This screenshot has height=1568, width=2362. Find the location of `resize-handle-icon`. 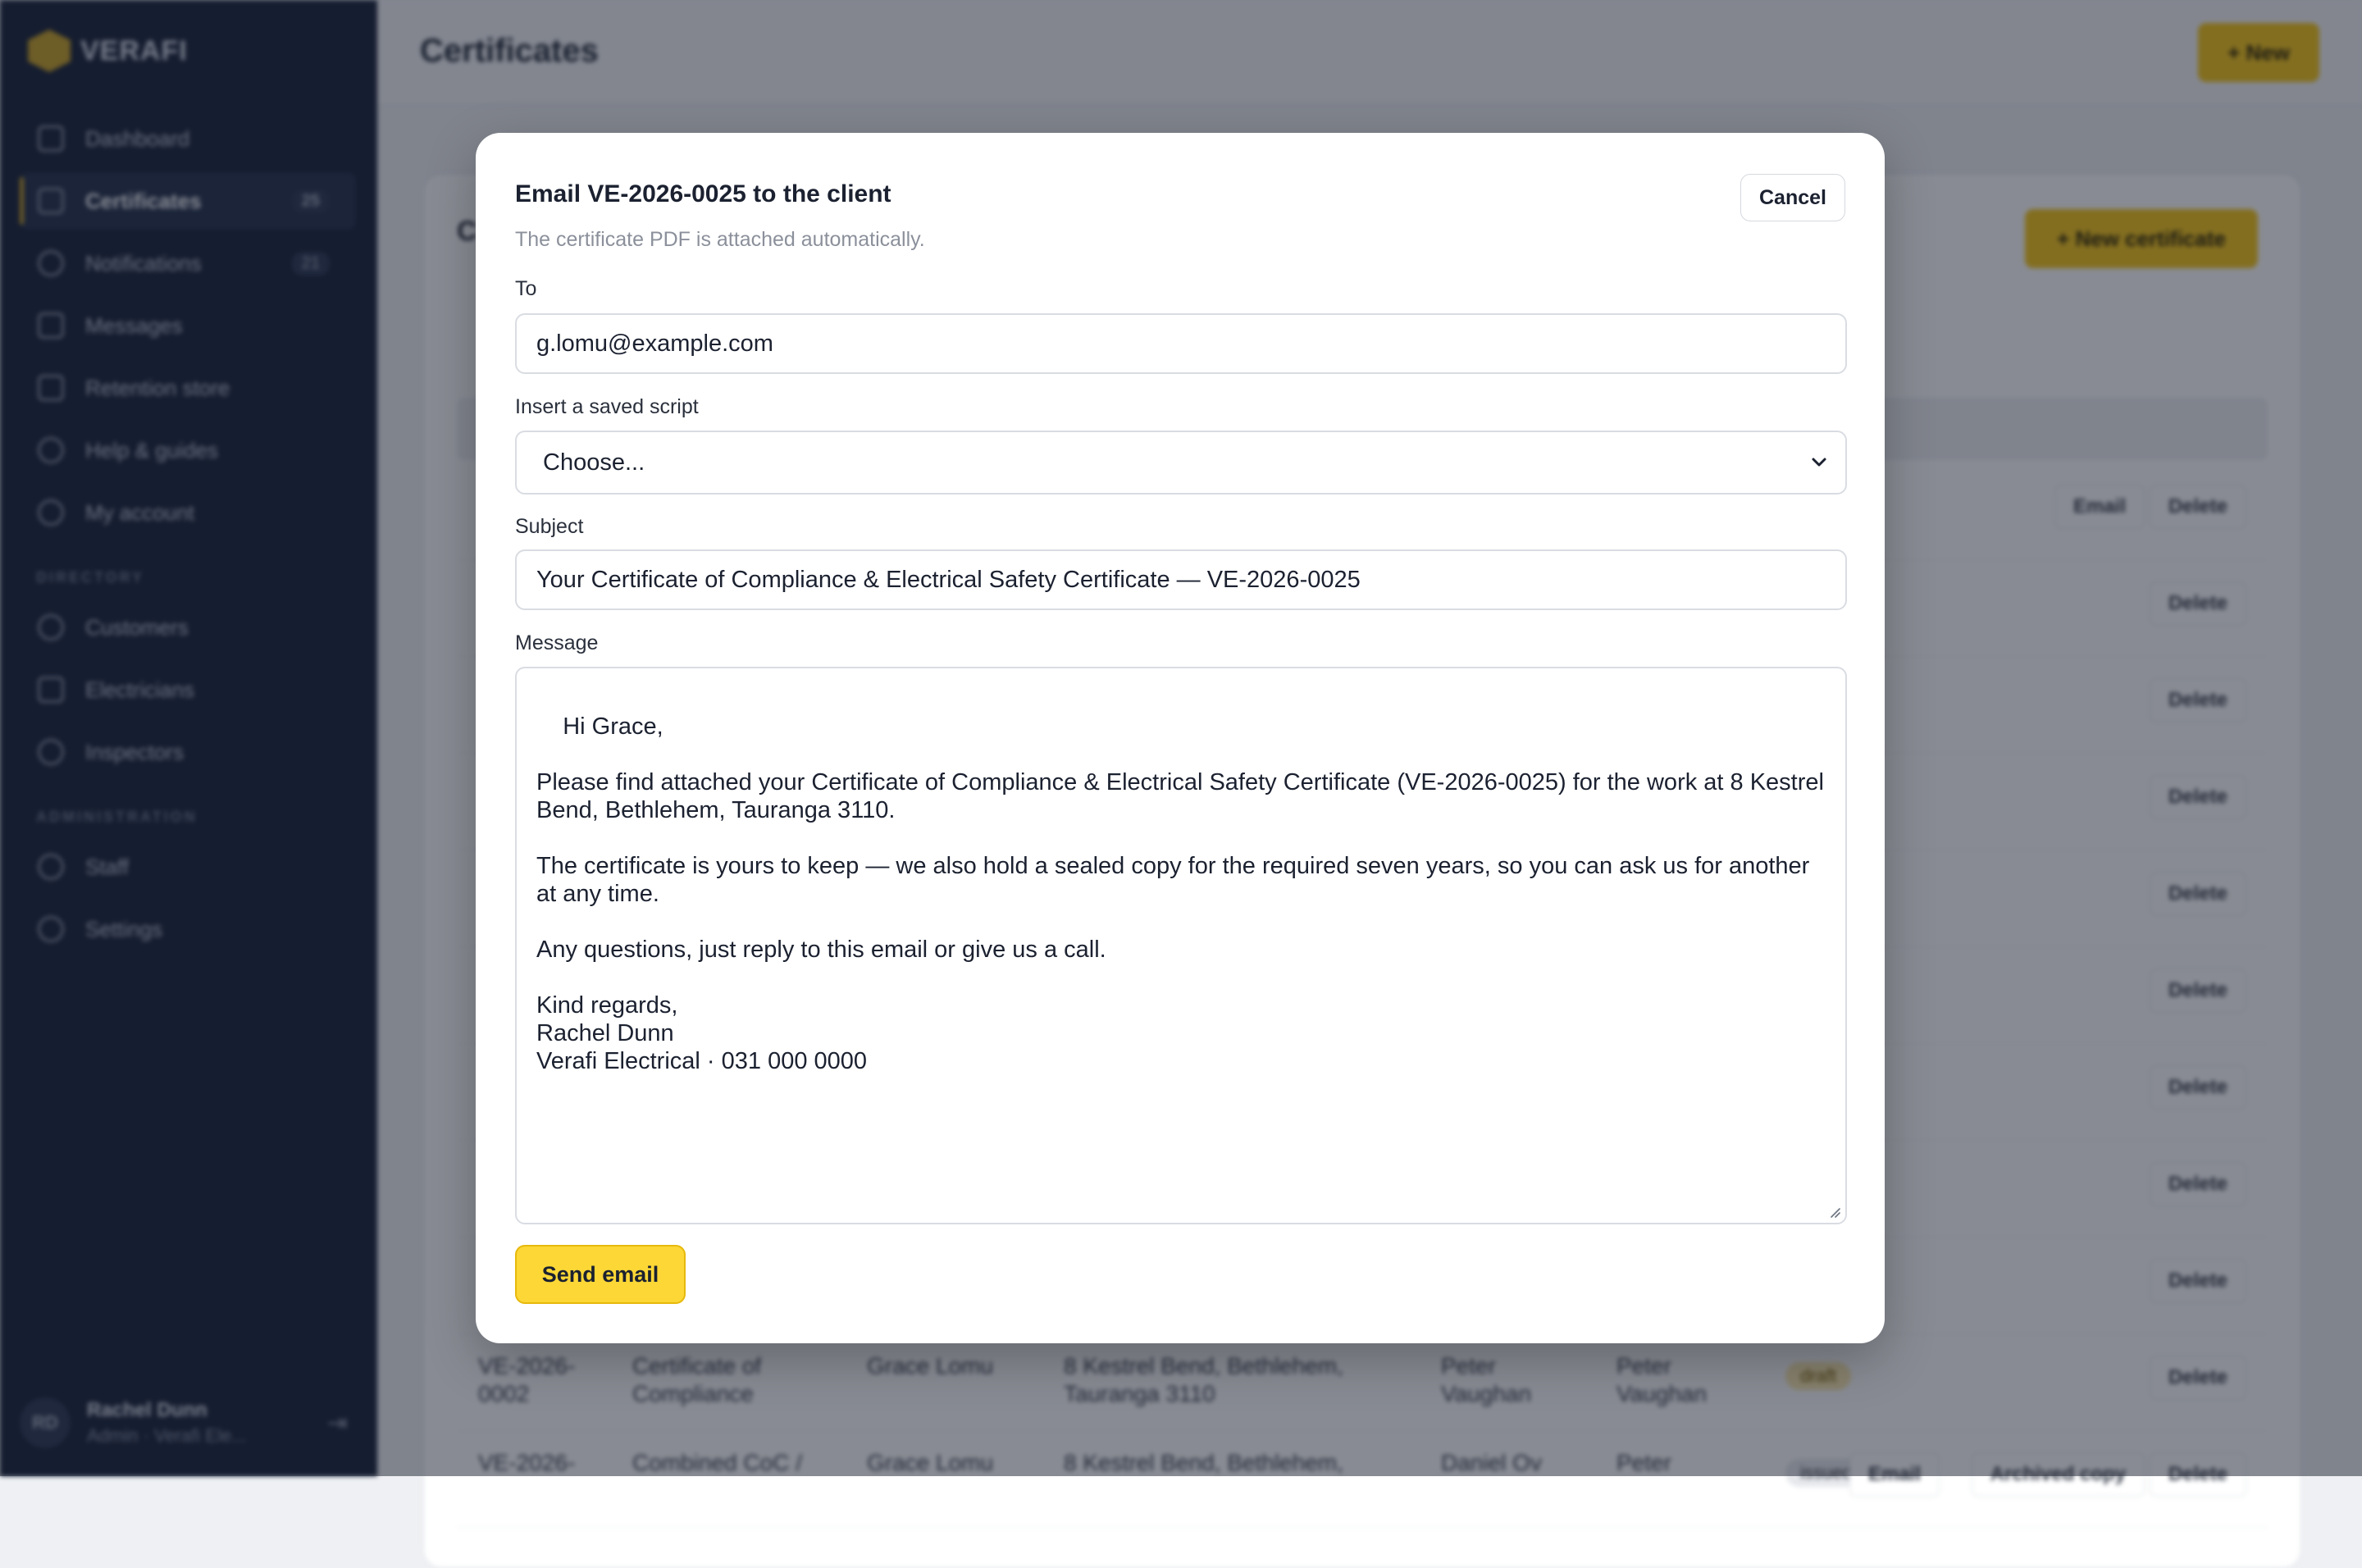

resize-handle-icon is located at coordinates (1833, 1212).